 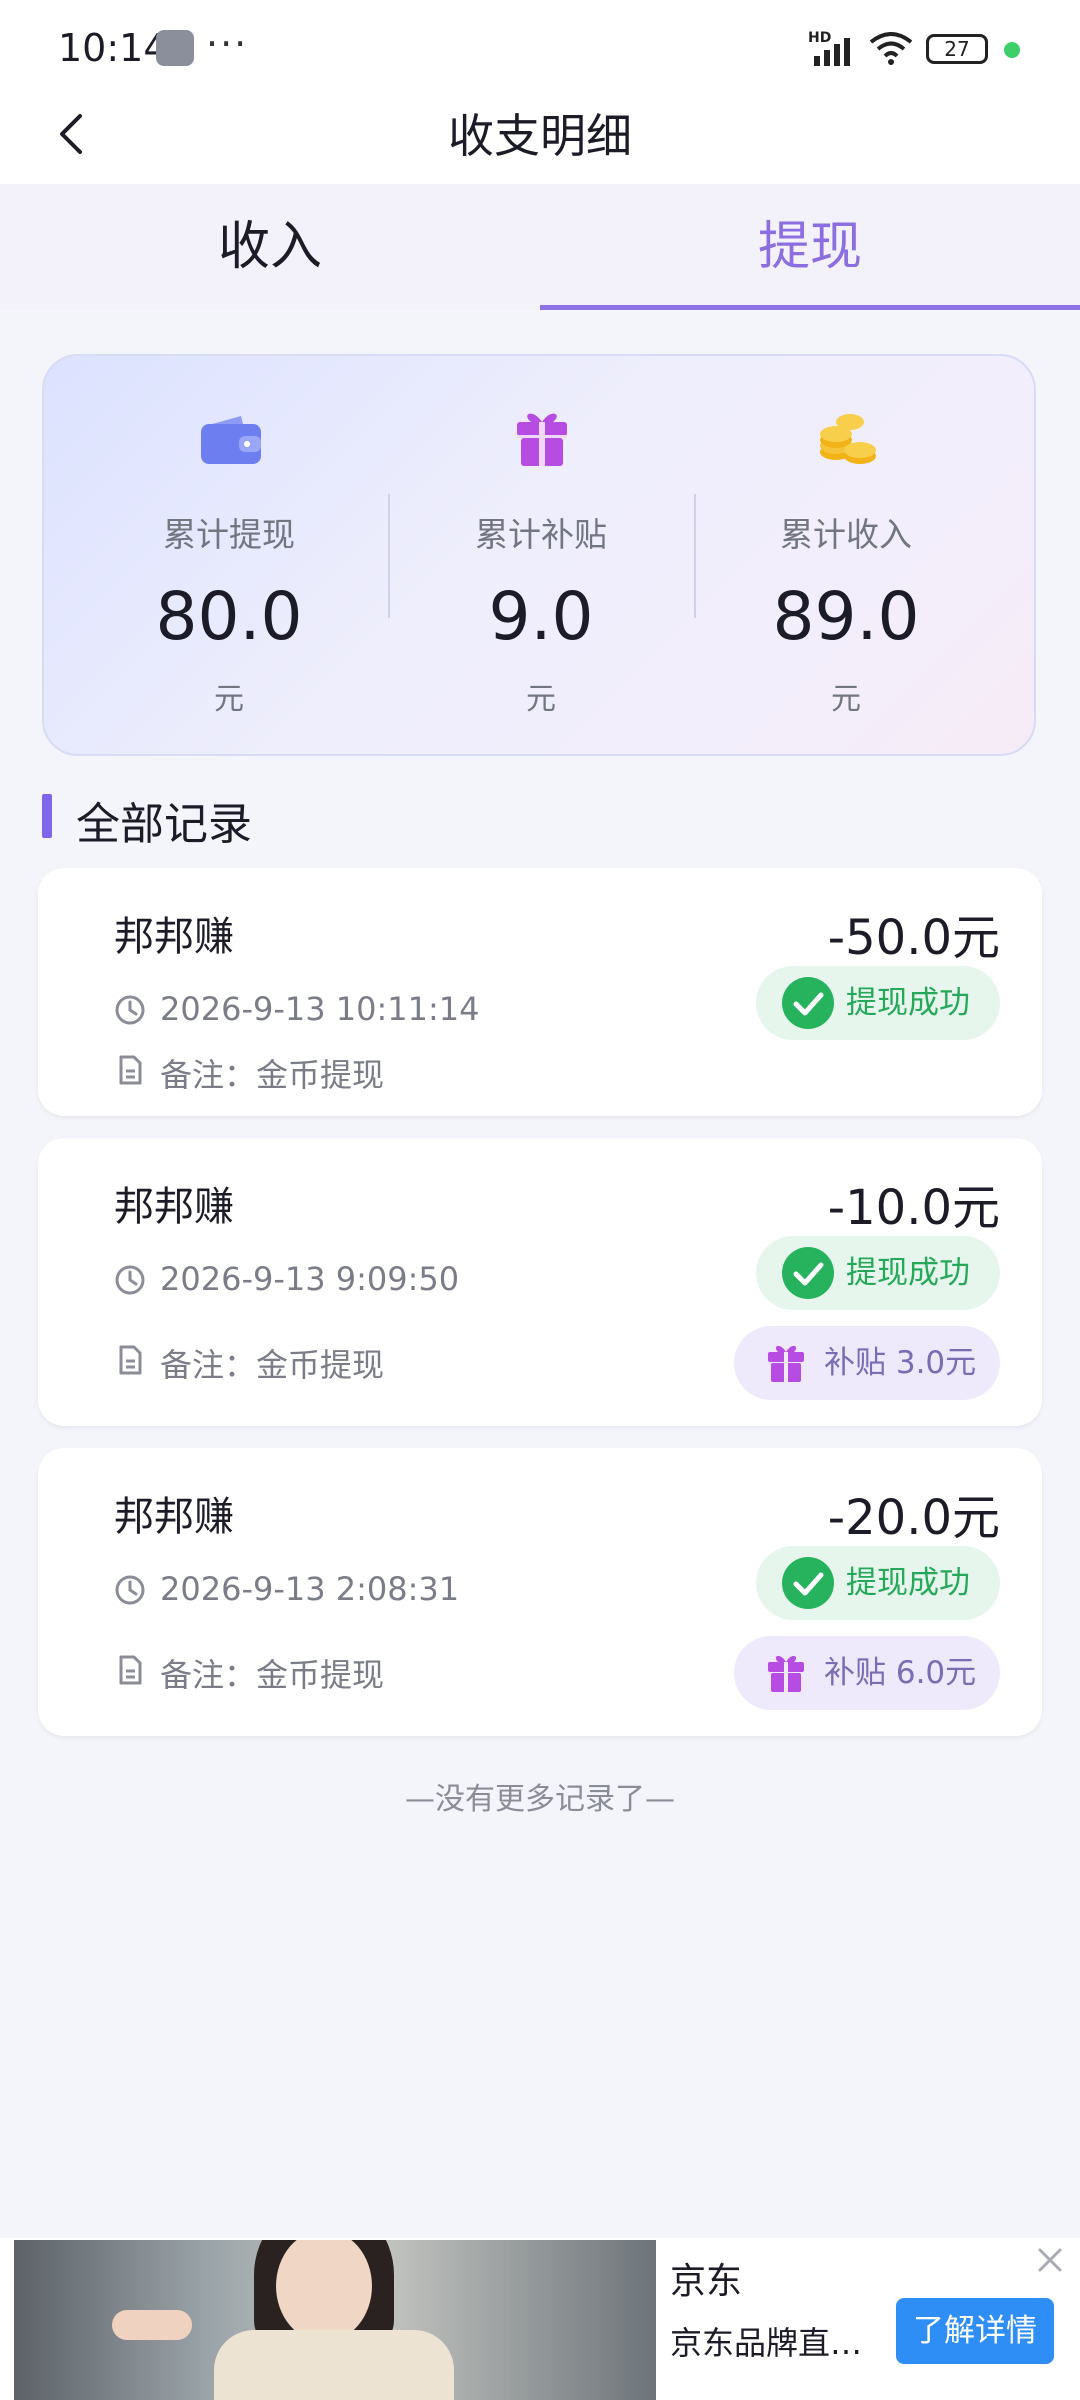 I want to click on stat-value: 9.0, so click(x=541, y=616).